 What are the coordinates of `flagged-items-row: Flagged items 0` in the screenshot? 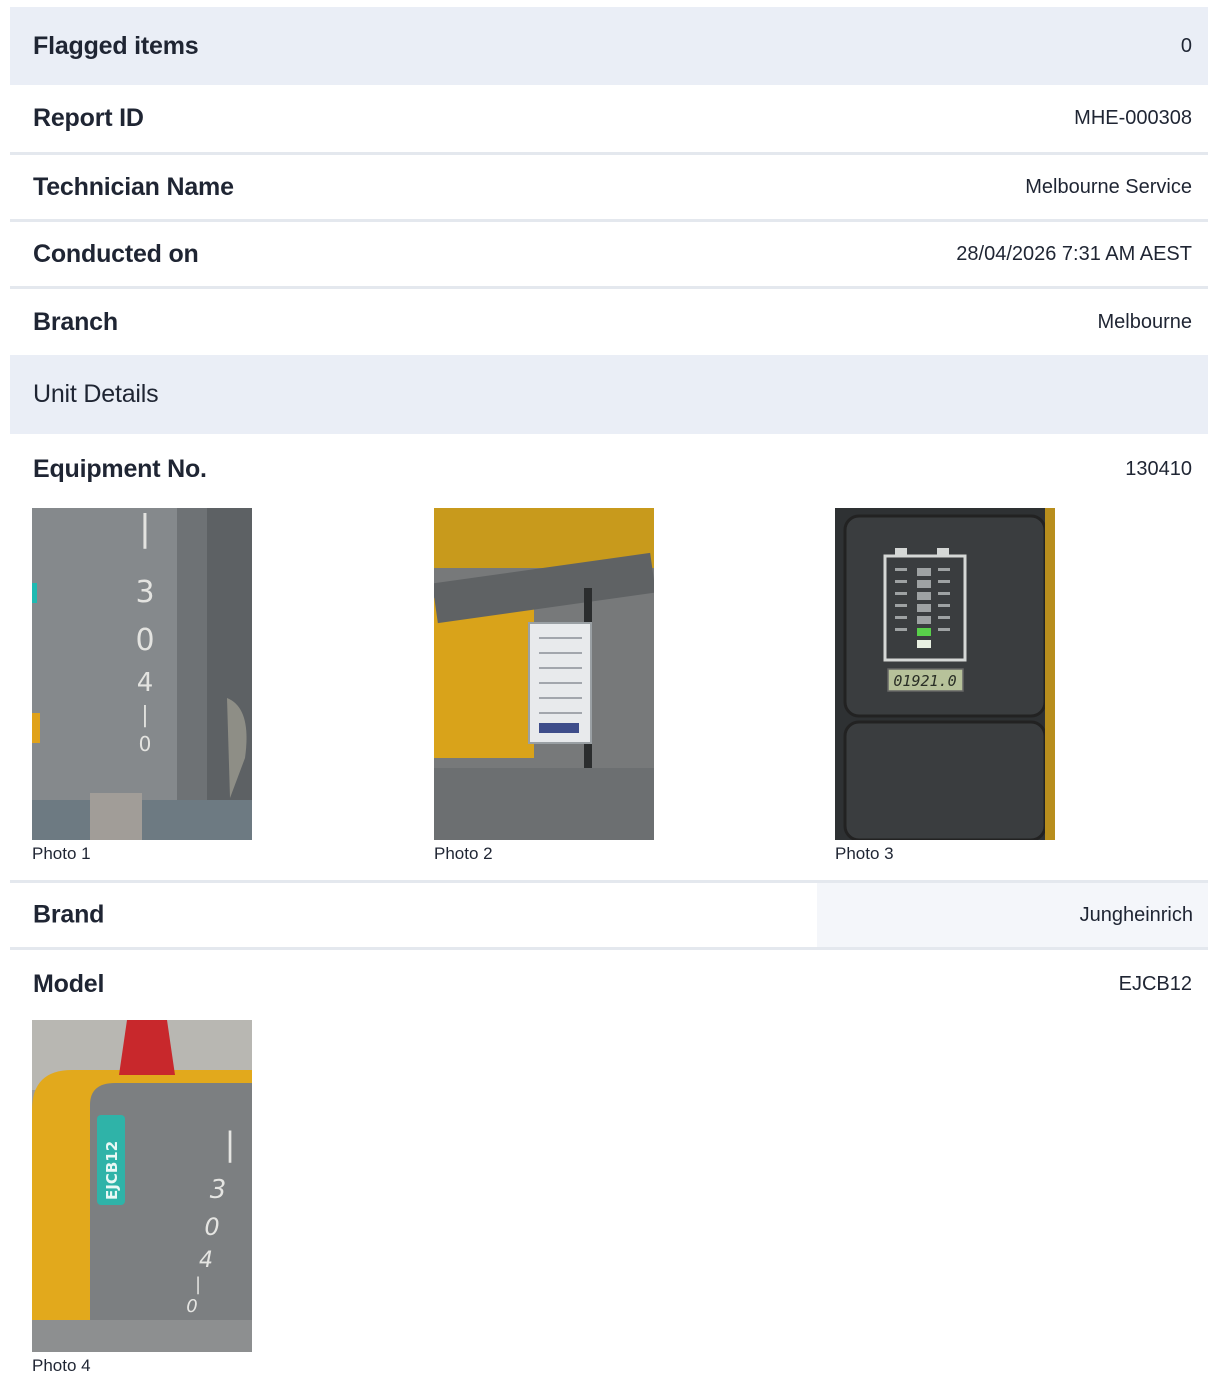 It's located at (609, 46).